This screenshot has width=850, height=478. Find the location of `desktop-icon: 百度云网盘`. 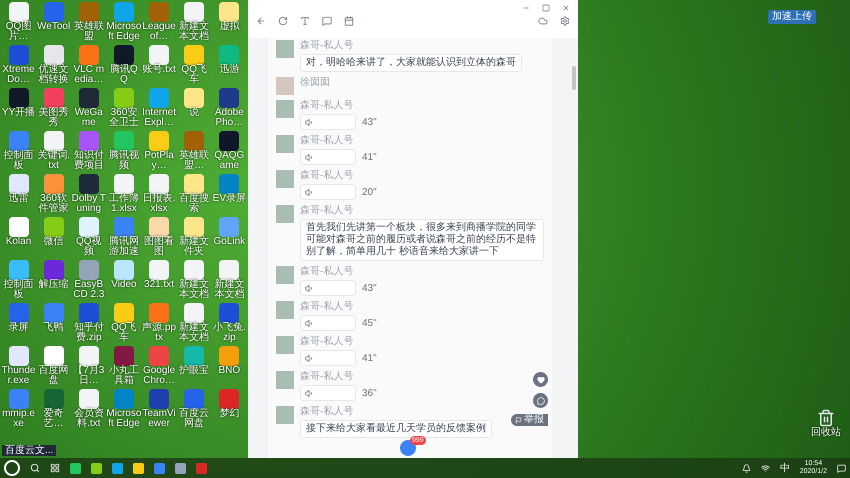

desktop-icon: 百度云网盘 is located at coordinates (194, 410).